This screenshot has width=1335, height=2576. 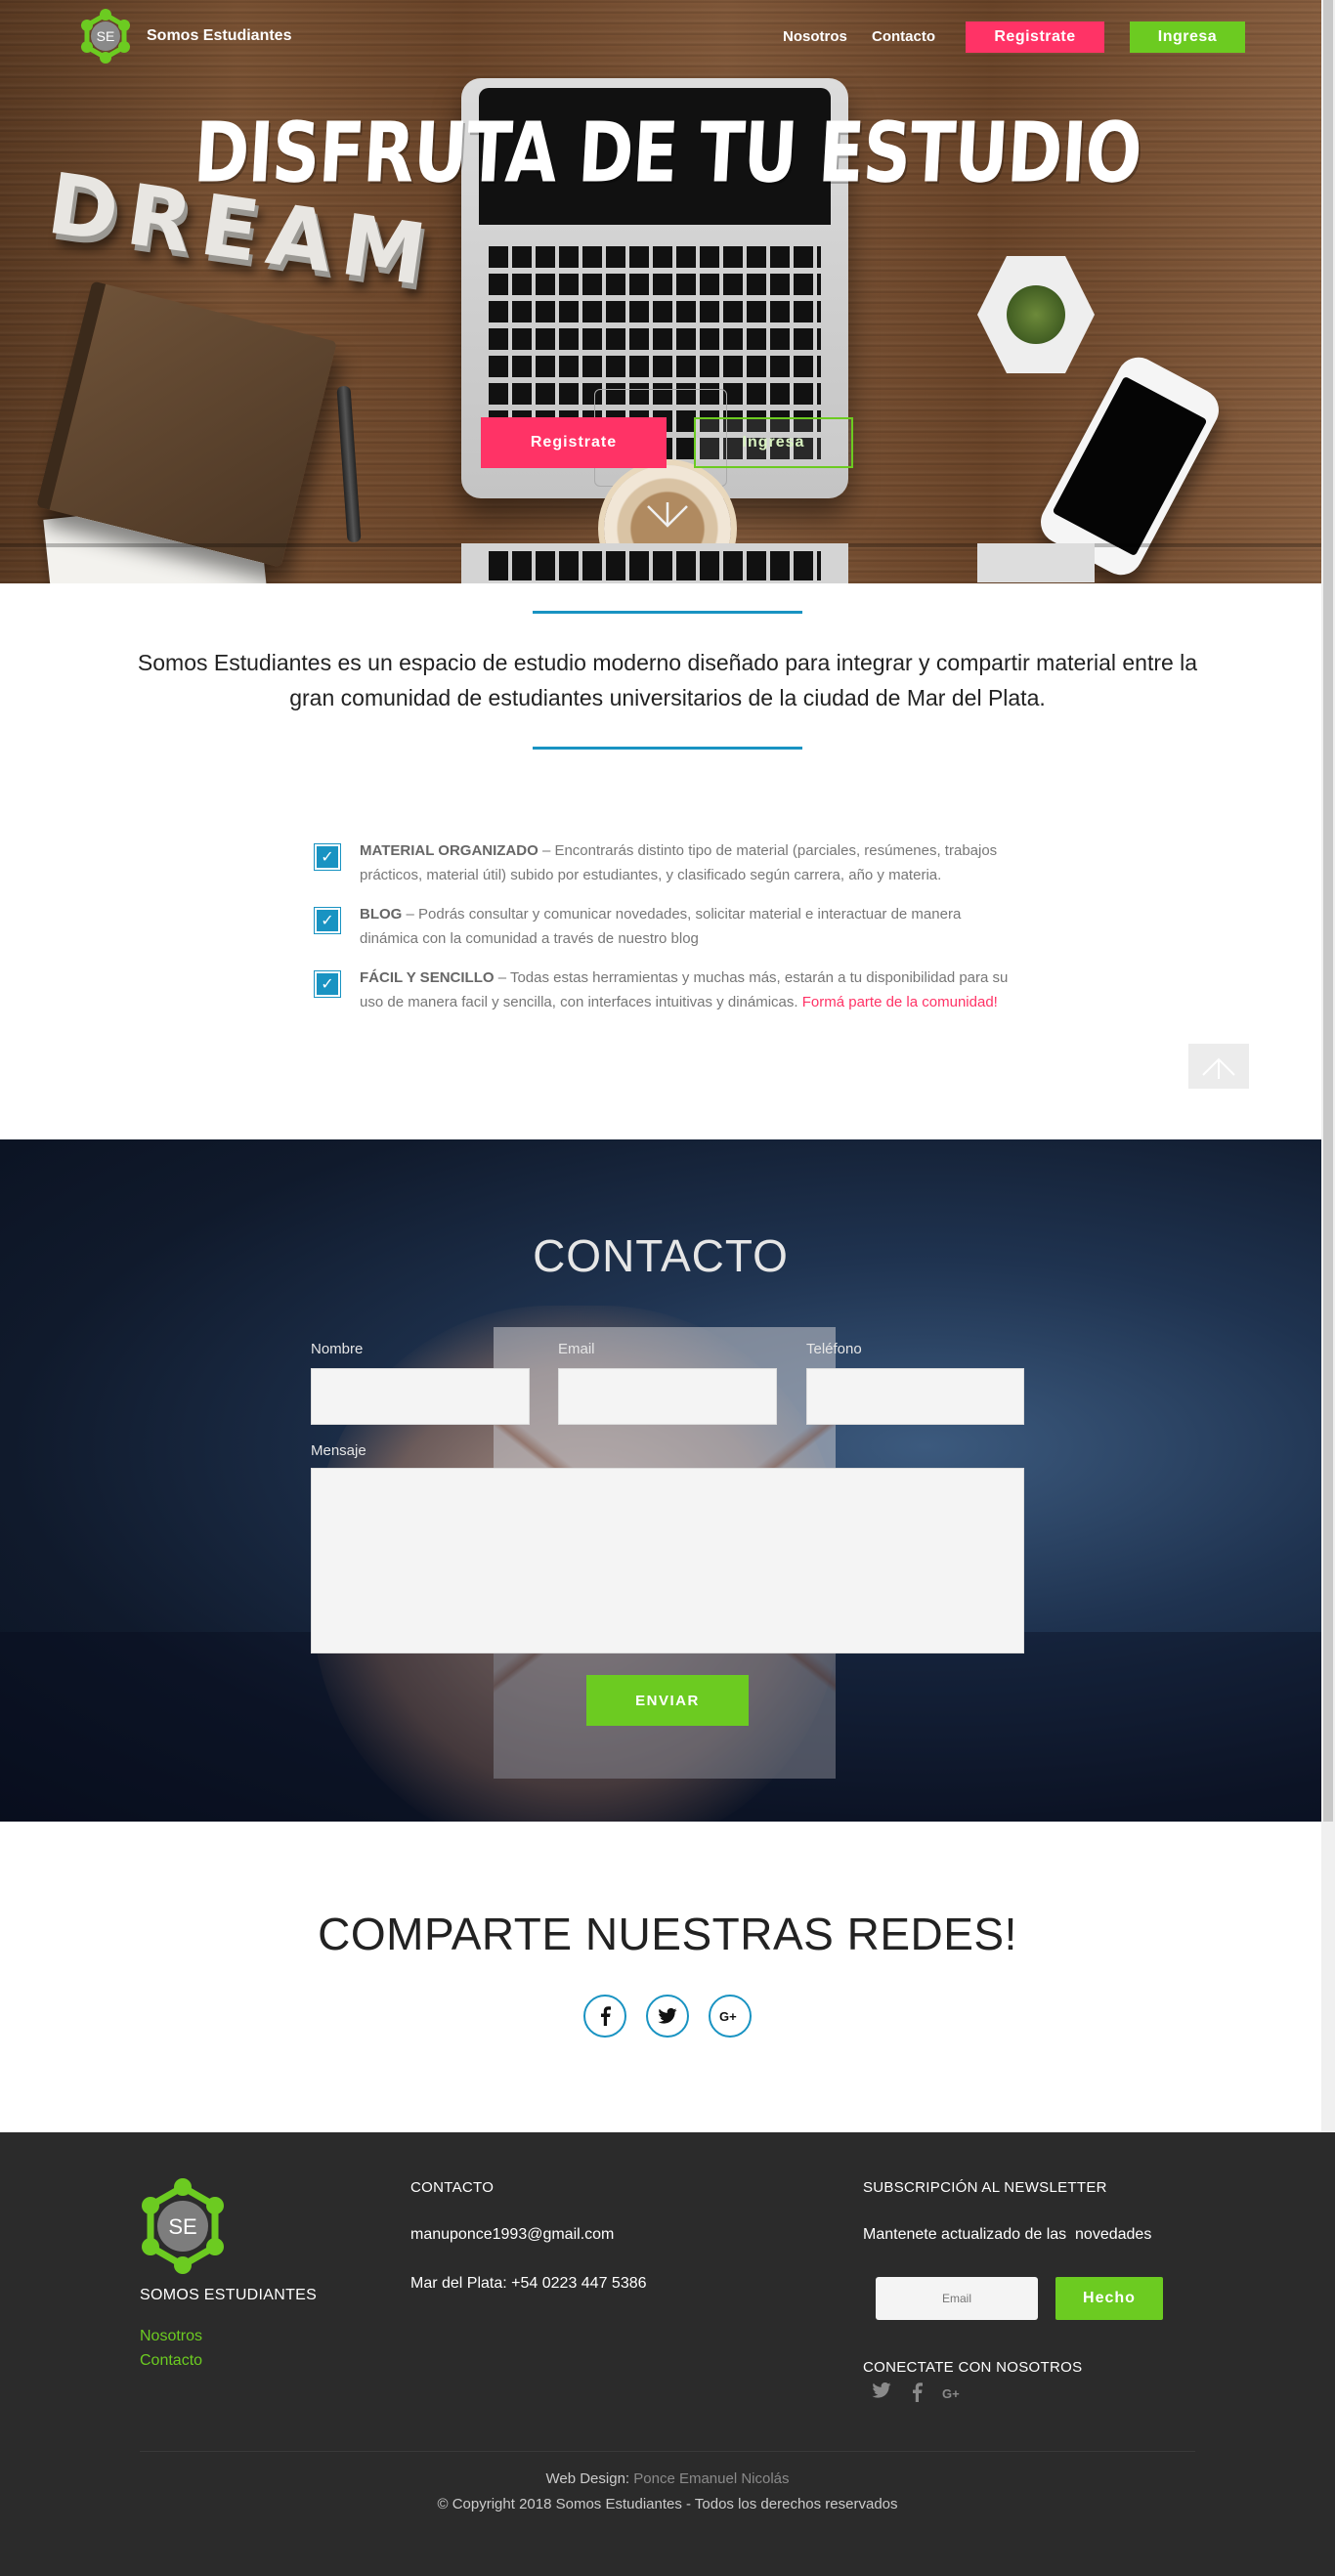 I want to click on facebook-icon, so click(x=604, y=2017).